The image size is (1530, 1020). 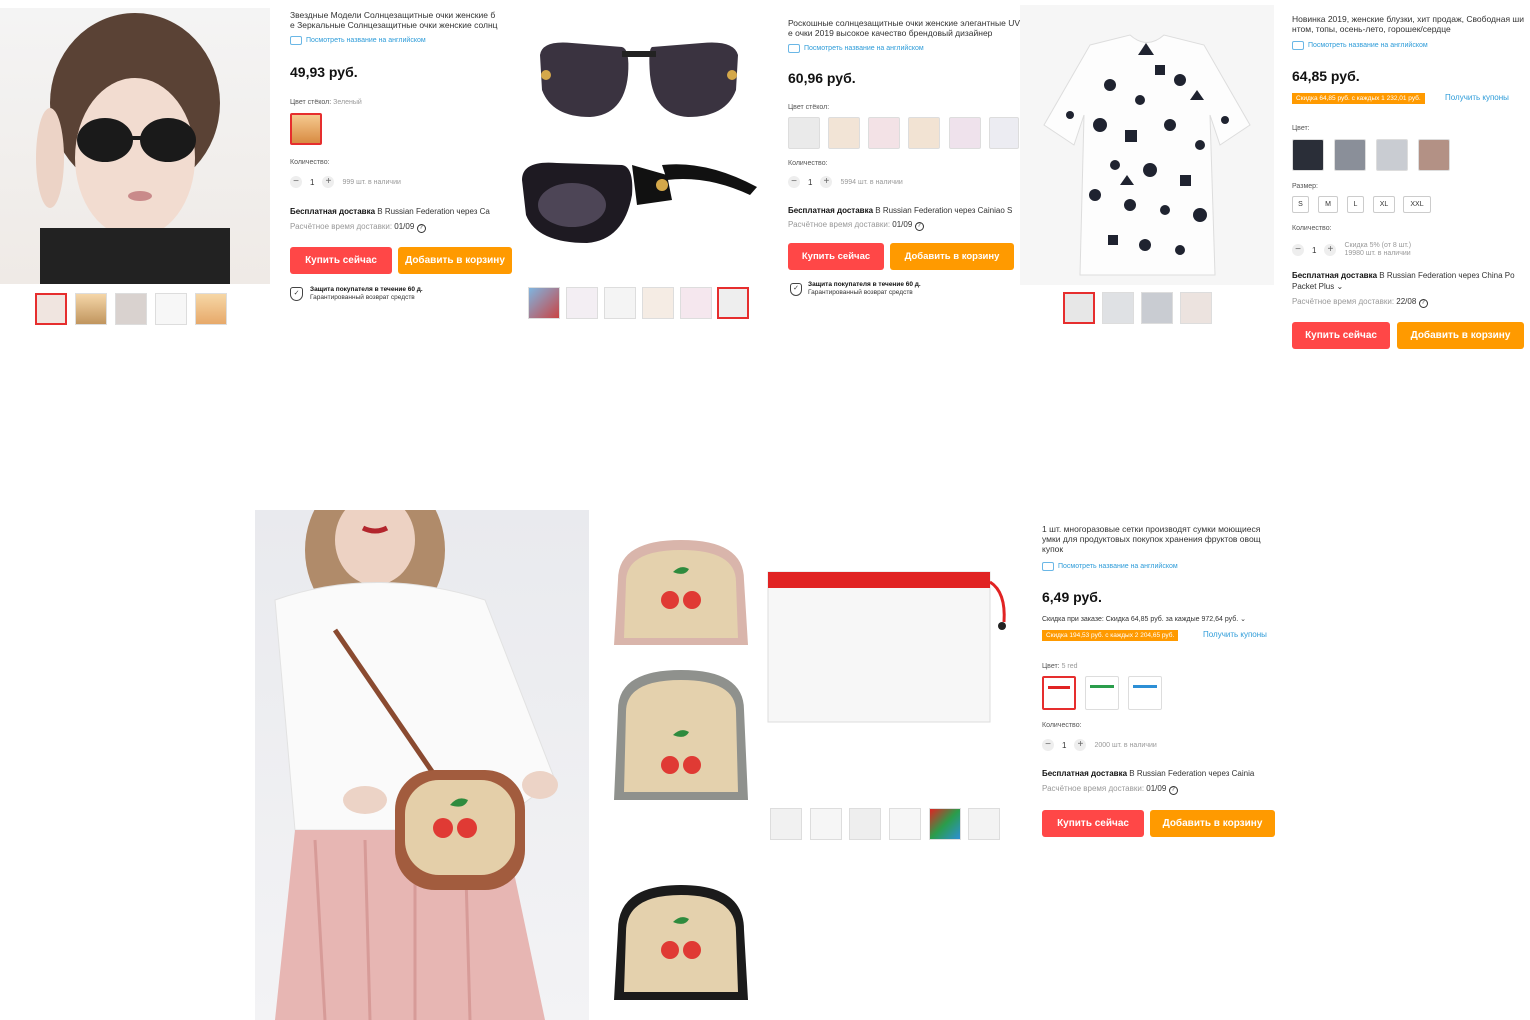 I want to click on product2-color-label: Цвет стёкол:, so click(x=809, y=107).